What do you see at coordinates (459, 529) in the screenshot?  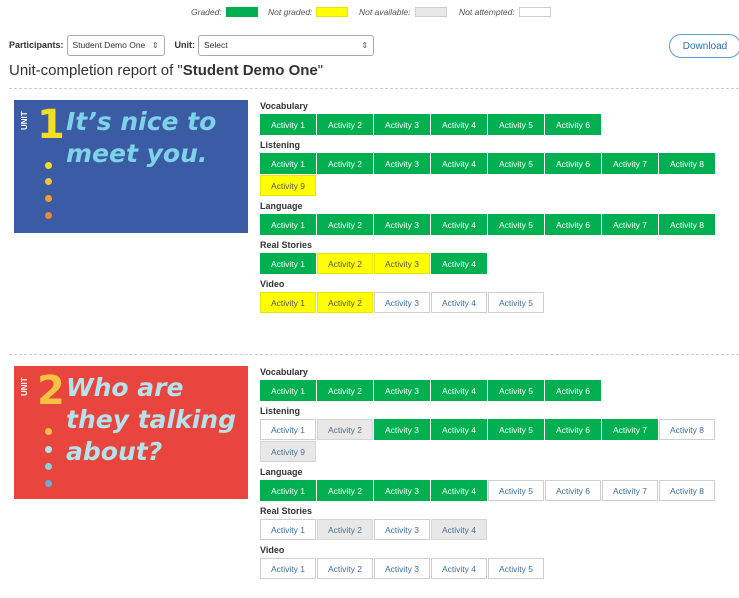 I see `activity-button-notavailable: Activity 4` at bounding box center [459, 529].